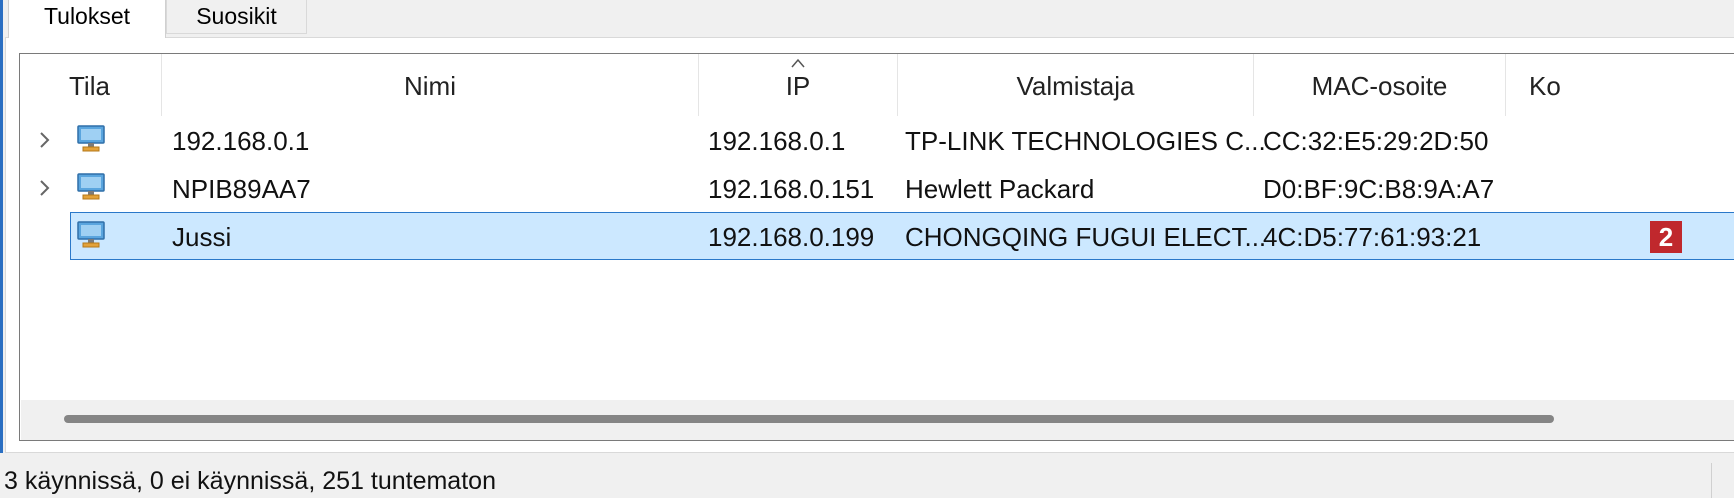 This screenshot has width=1734, height=498. I want to click on window-left-edge, so click(1, 249).